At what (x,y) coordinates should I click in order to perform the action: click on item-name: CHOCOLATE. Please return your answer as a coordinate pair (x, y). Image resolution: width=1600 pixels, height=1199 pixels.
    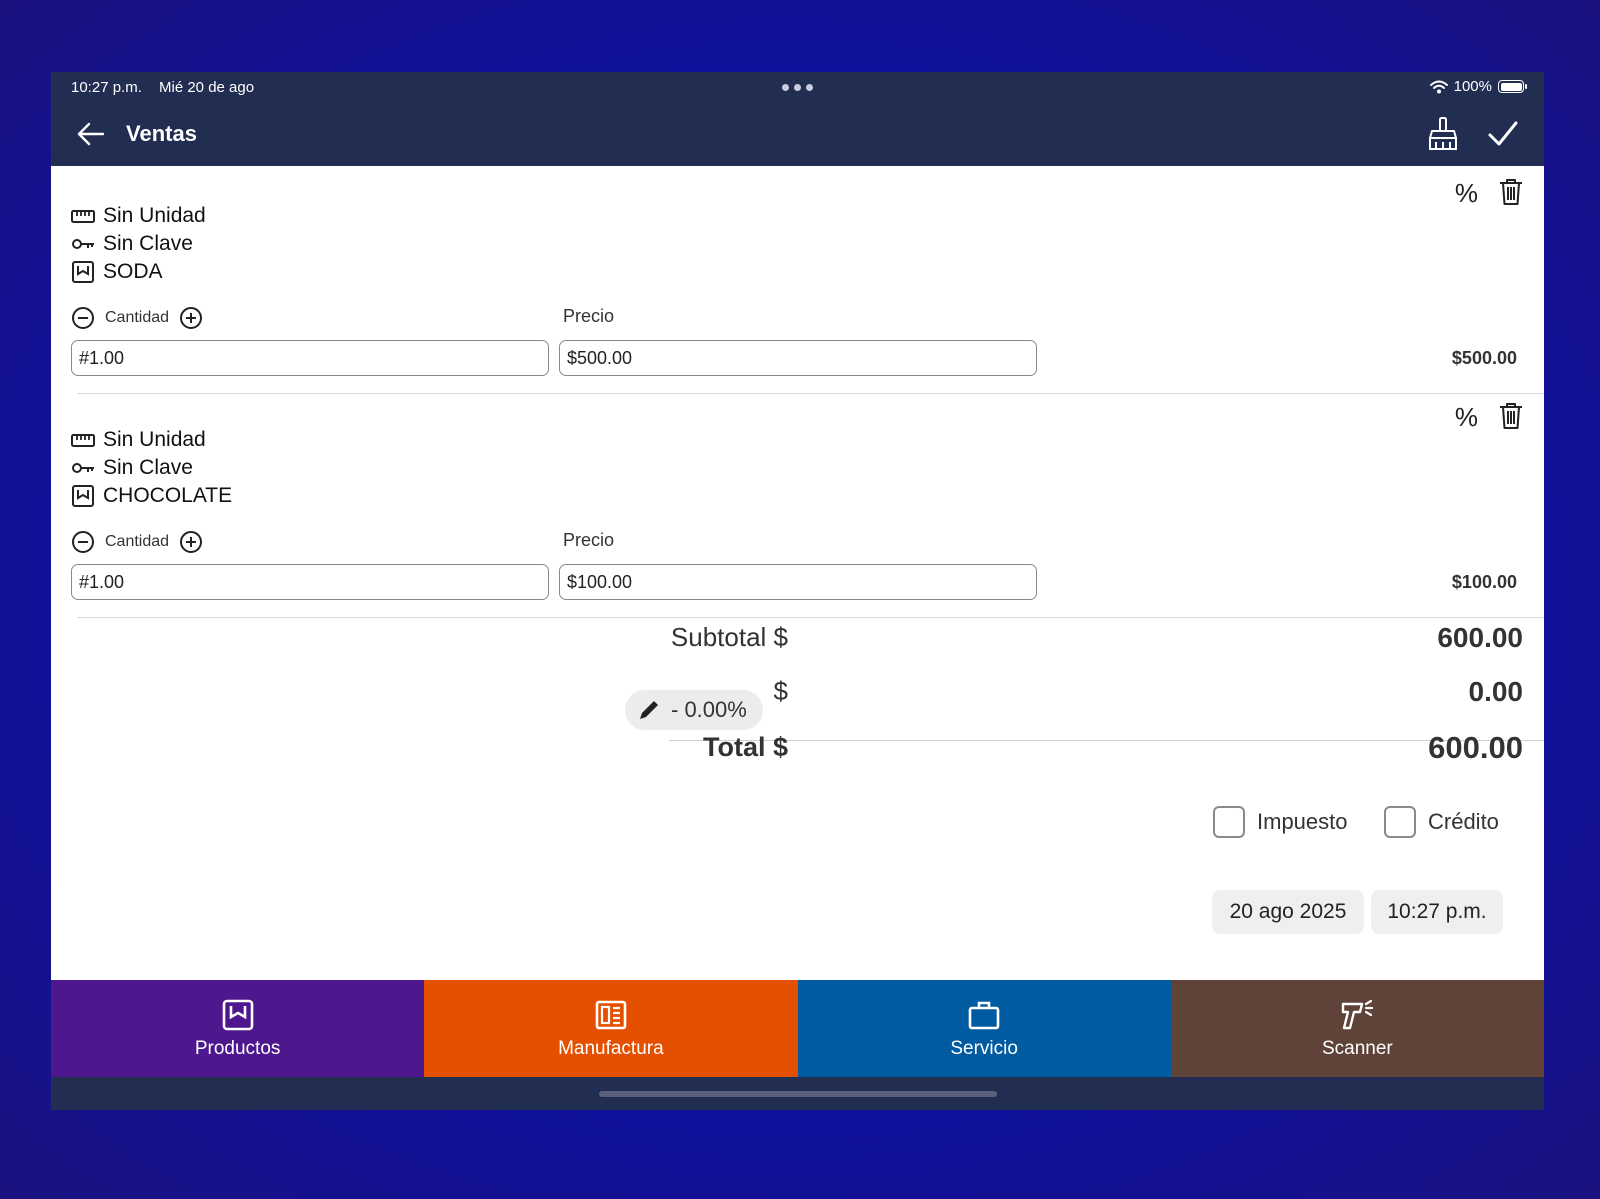
    Looking at the image, I should click on (168, 495).